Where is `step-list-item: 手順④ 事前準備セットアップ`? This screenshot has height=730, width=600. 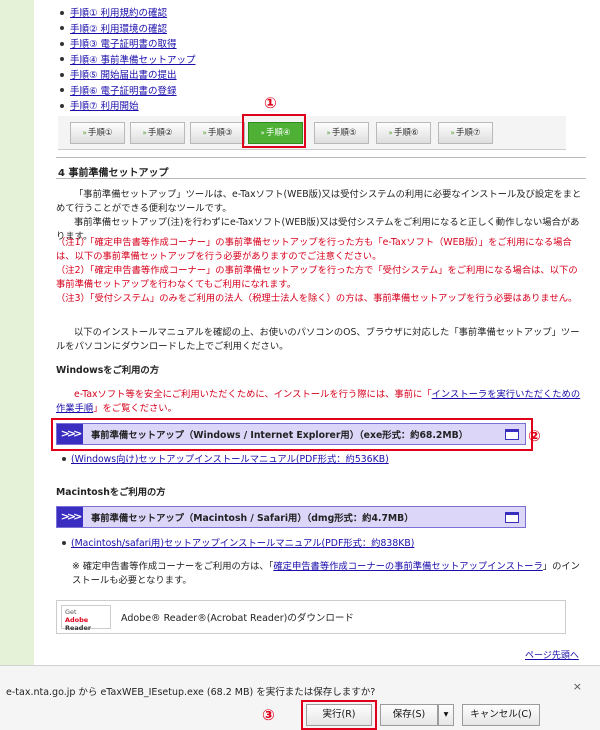 step-list-item: 手順④ 事前準備セットアップ is located at coordinates (127, 61).